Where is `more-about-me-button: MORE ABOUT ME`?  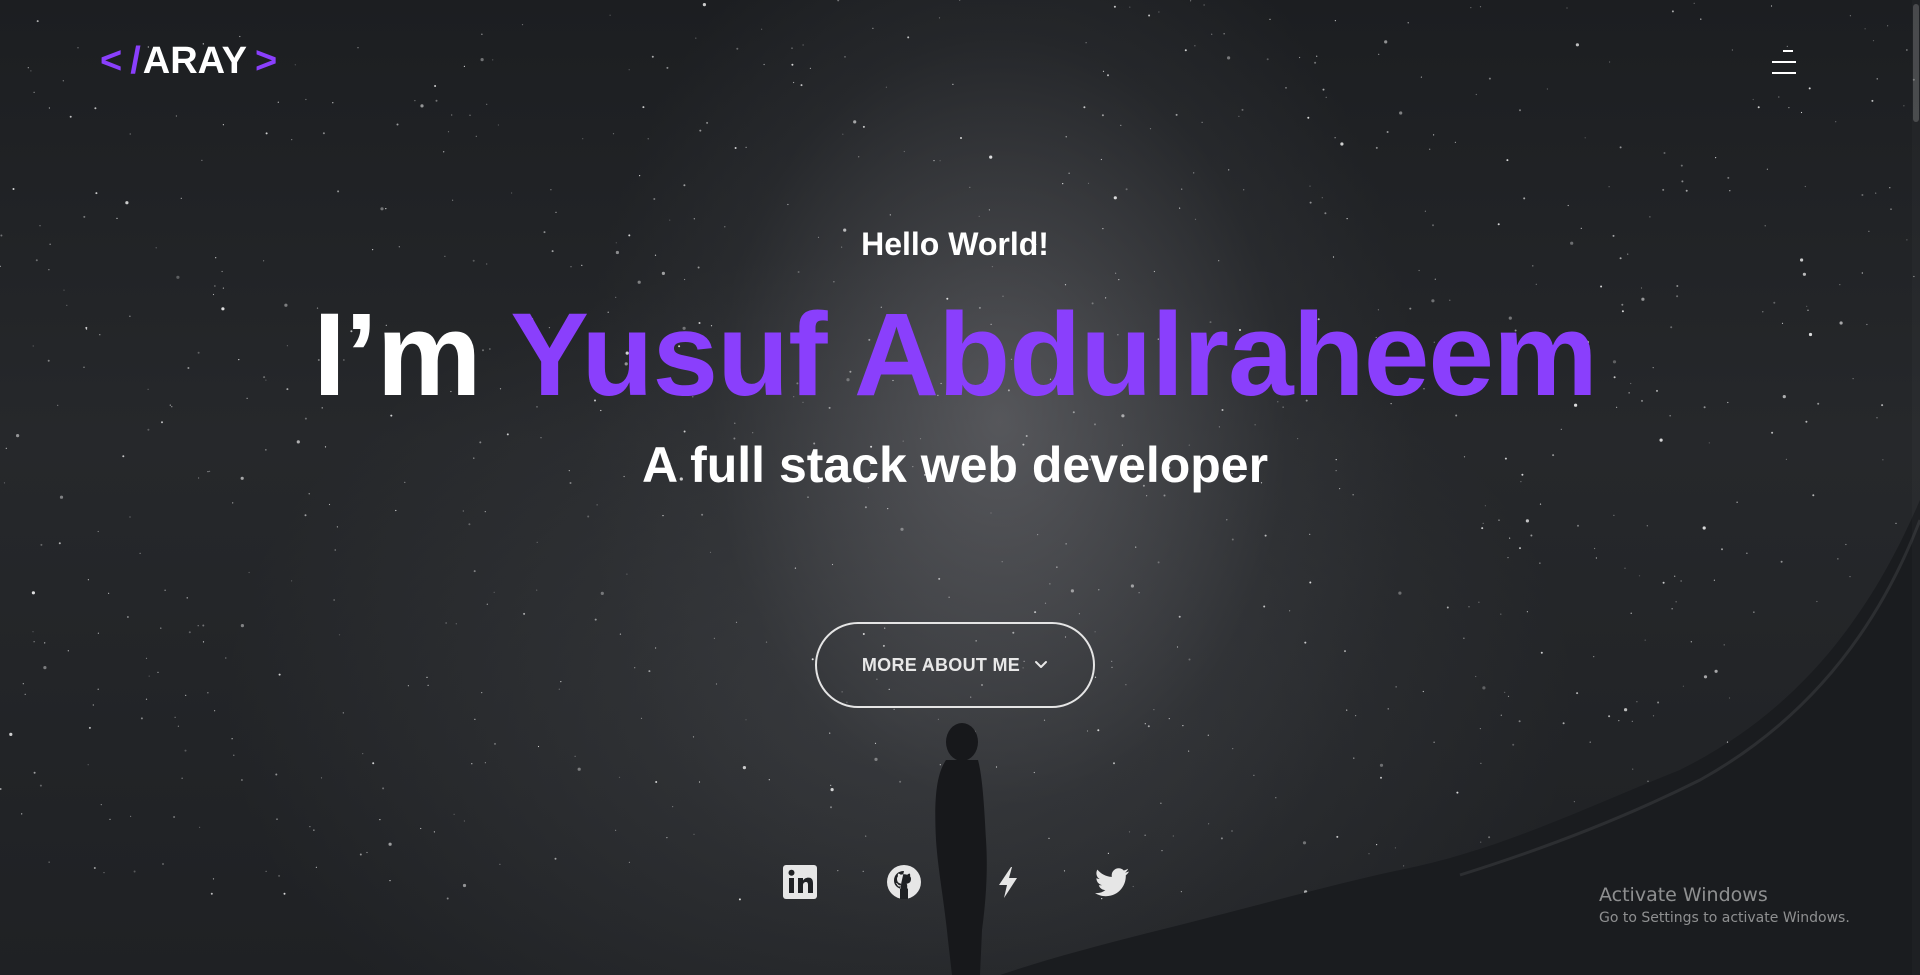 more-about-me-button: MORE ABOUT ME is located at coordinates (955, 665).